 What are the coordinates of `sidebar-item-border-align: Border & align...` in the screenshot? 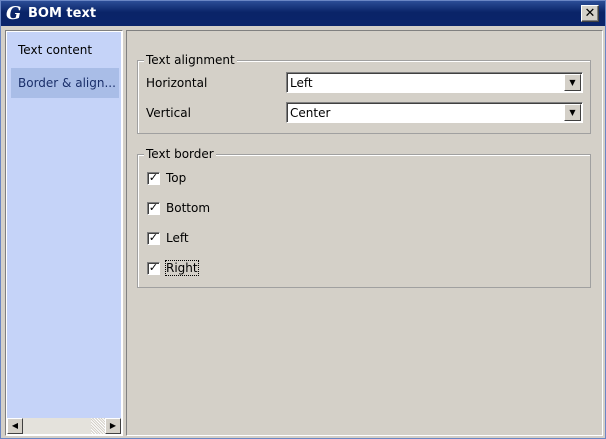 It's located at (65, 83).